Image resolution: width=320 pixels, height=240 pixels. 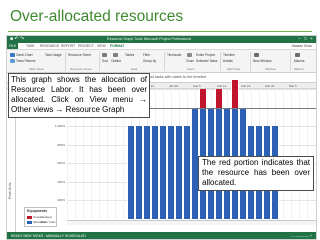 What do you see at coordinates (104, 55) in the screenshot?
I see `sort-icon` at bounding box center [104, 55].